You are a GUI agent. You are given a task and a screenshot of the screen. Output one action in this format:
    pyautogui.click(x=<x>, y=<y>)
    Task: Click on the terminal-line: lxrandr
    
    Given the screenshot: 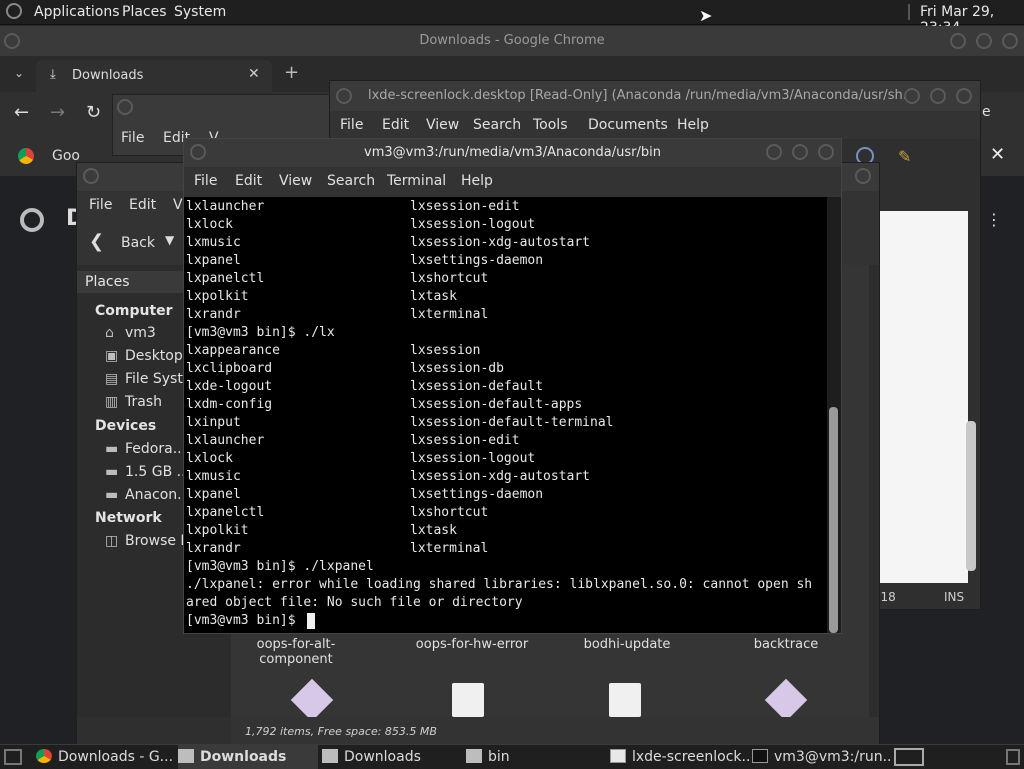 What is the action you would take?
    pyautogui.click(x=213, y=314)
    